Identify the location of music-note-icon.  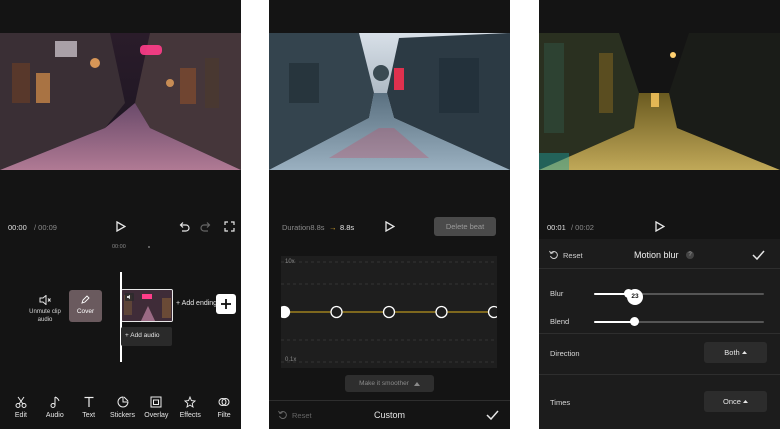
(55, 402).